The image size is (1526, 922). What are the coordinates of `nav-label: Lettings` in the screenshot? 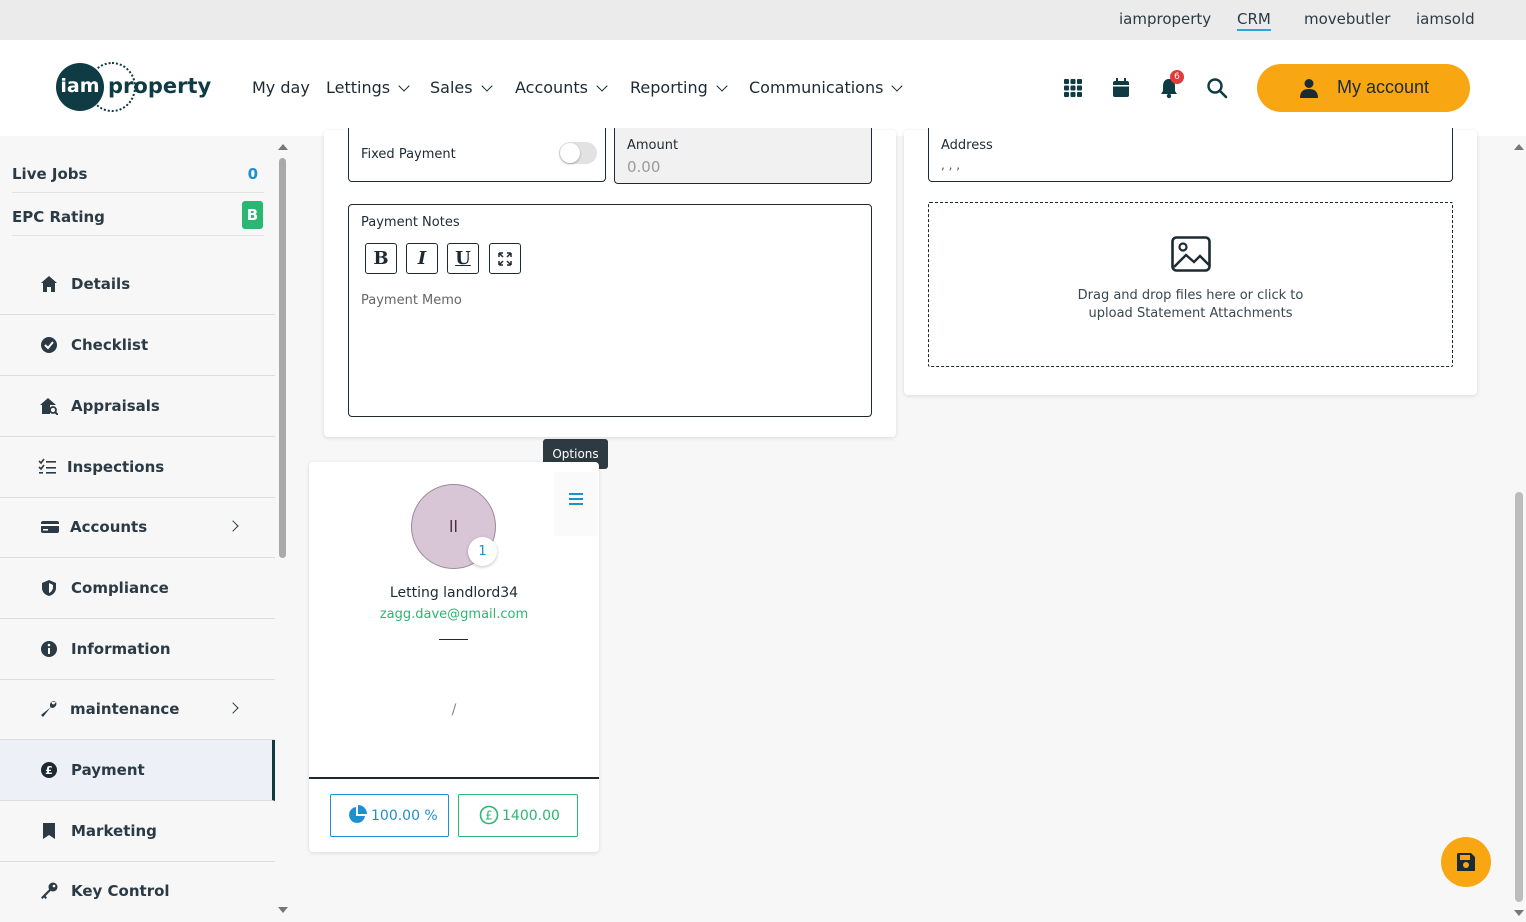 It's located at (358, 87).